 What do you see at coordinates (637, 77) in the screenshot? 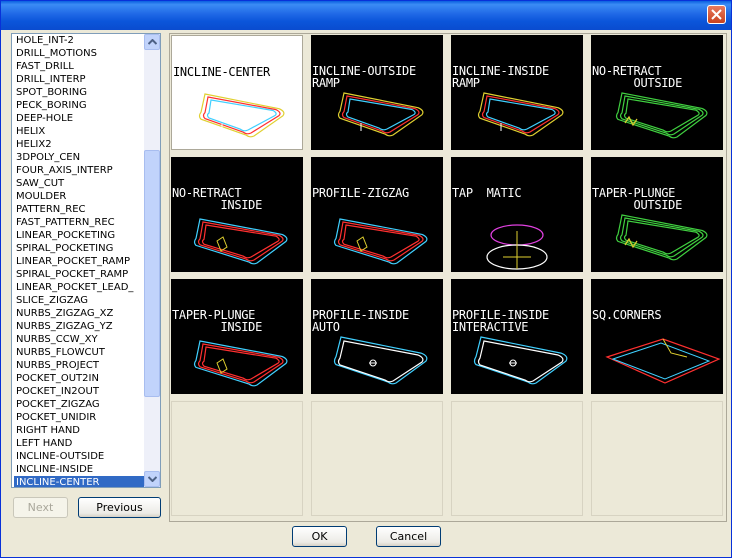
I see `thumbnail-label: NO-RETRACT OUTSIDE` at bounding box center [637, 77].